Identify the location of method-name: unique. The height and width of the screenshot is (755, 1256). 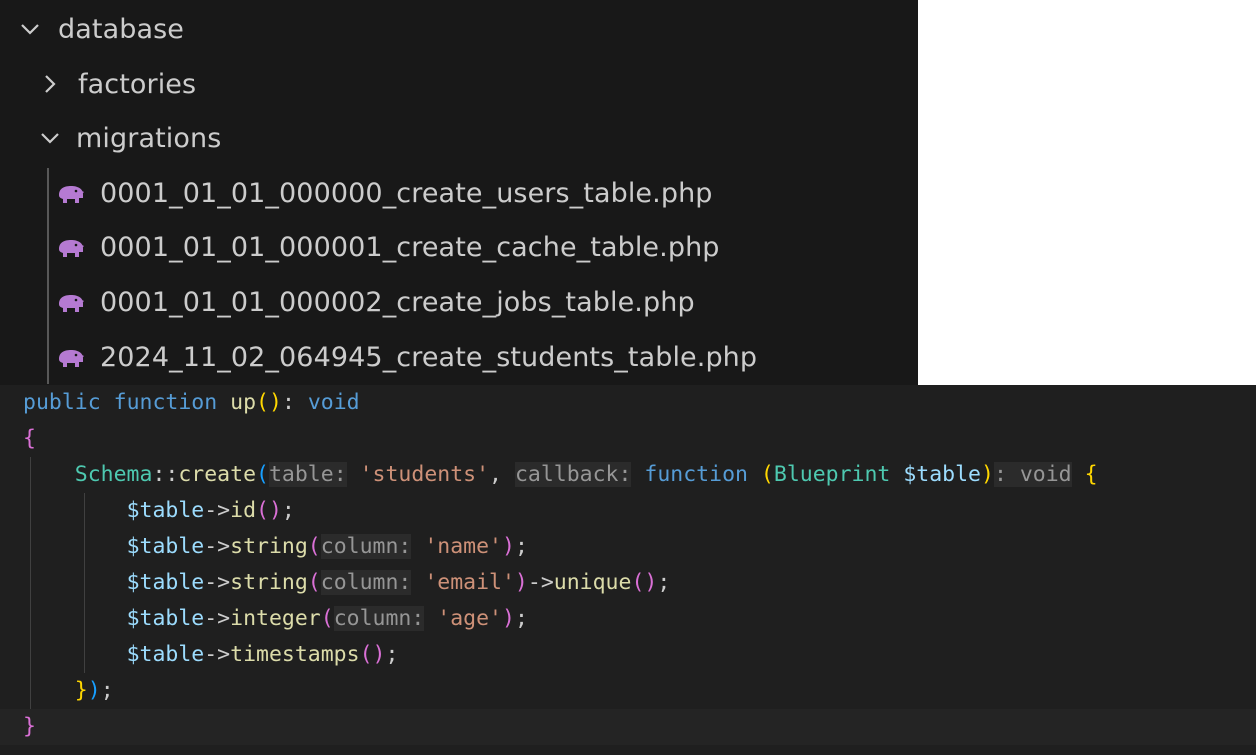
(592, 582).